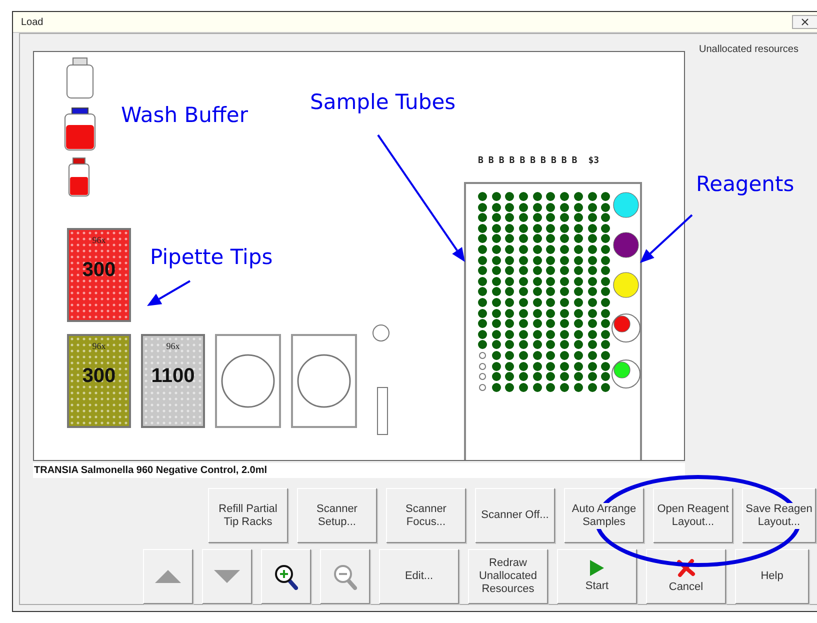 The image size is (817, 623). Describe the element at coordinates (286, 576) in the screenshot. I see `zoom-in-button` at that location.